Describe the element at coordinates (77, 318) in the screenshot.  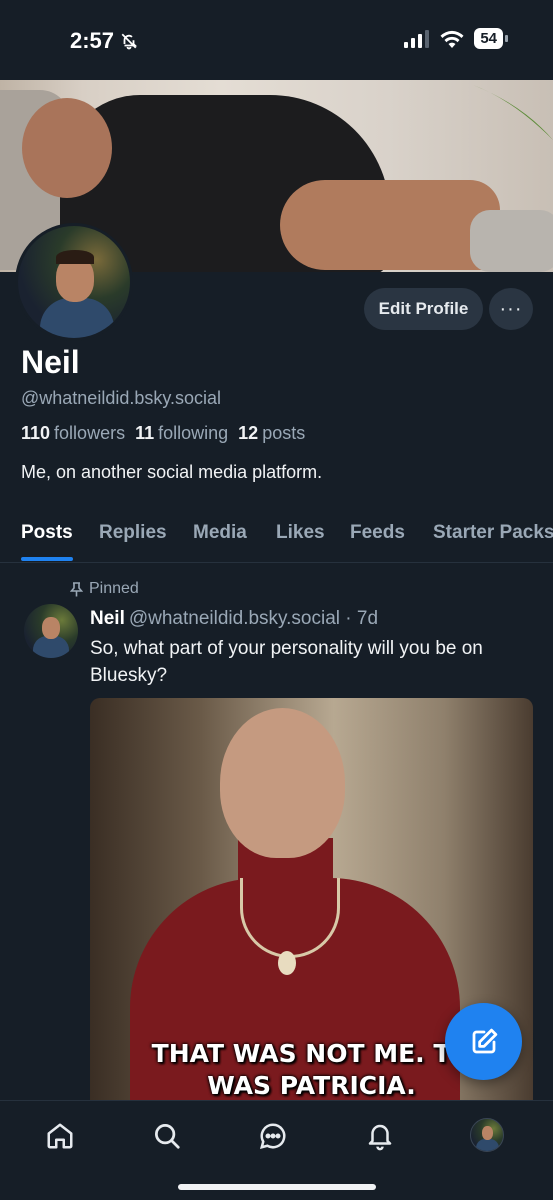
I see `avatar-shirt` at that location.